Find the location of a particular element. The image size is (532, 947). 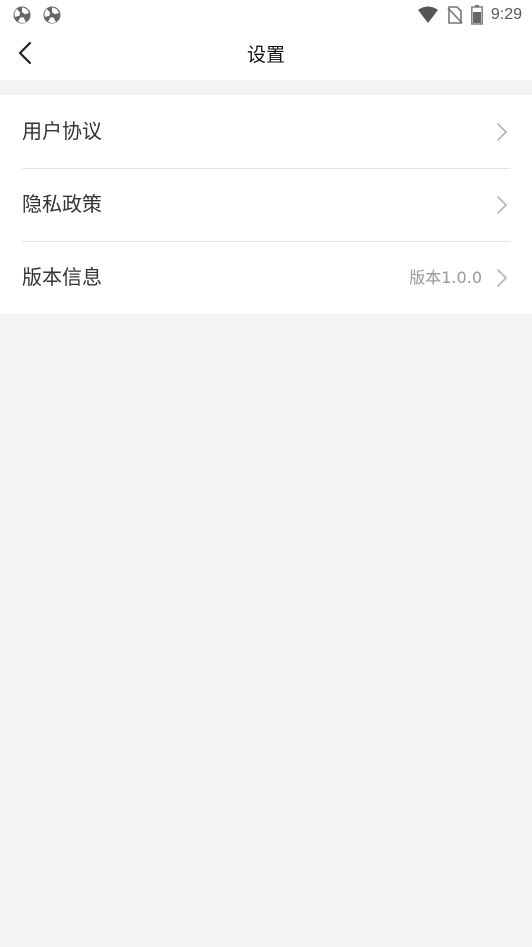

settings-item-privacy-policy: 隐私政策 is located at coordinates (266, 204).